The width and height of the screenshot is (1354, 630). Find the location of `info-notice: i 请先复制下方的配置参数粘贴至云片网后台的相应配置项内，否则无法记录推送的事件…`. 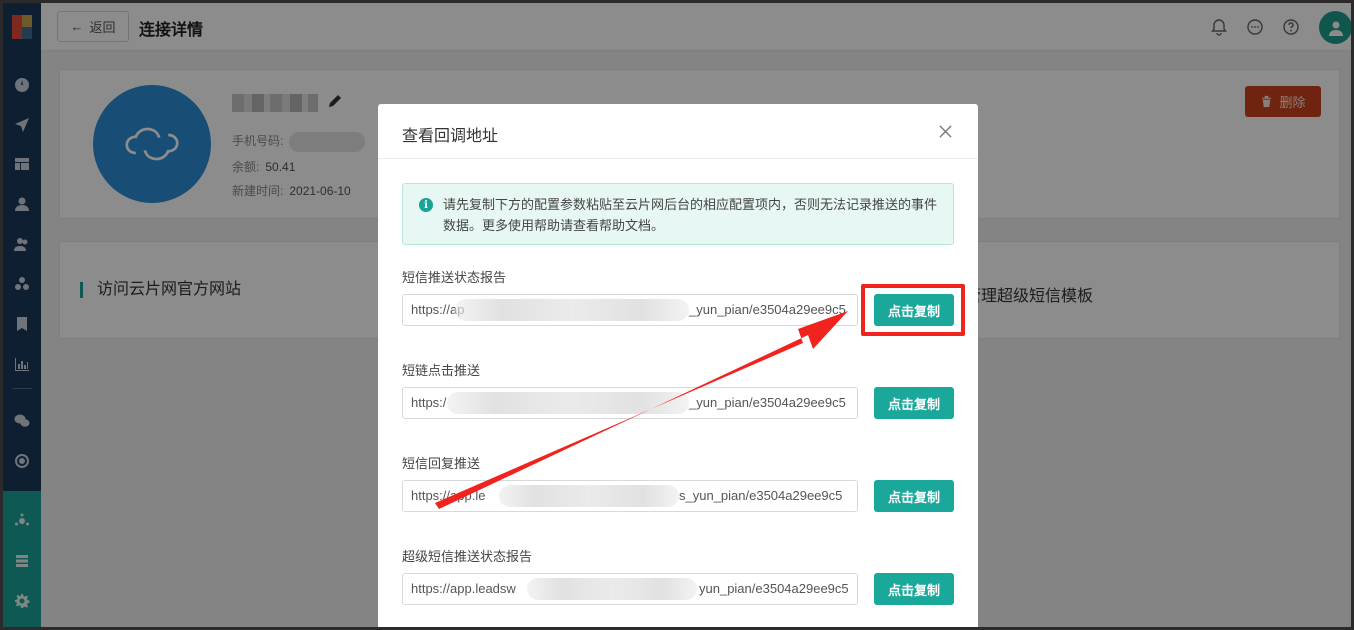

info-notice: i 请先复制下方的配置参数粘贴至云片网后台的相应配置项内，否则无法记录推送的事件… is located at coordinates (678, 214).